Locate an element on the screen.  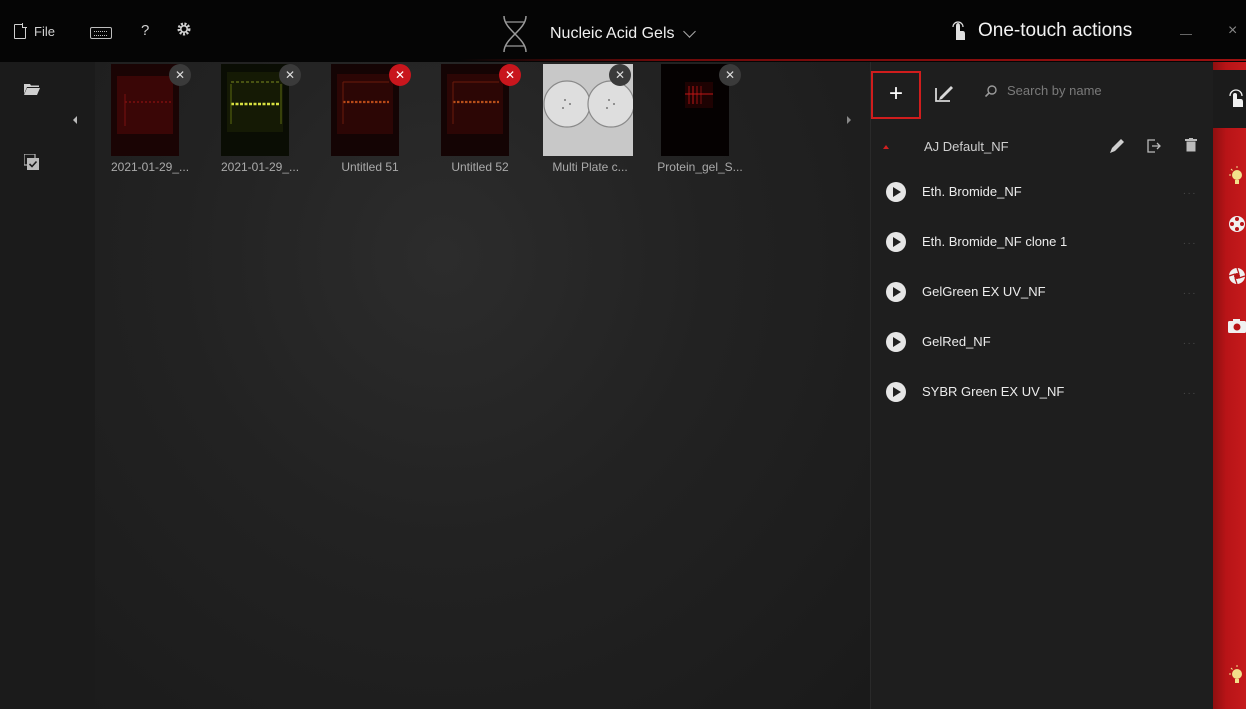
action-label: GelRed_NF is located at coordinates (956, 341).